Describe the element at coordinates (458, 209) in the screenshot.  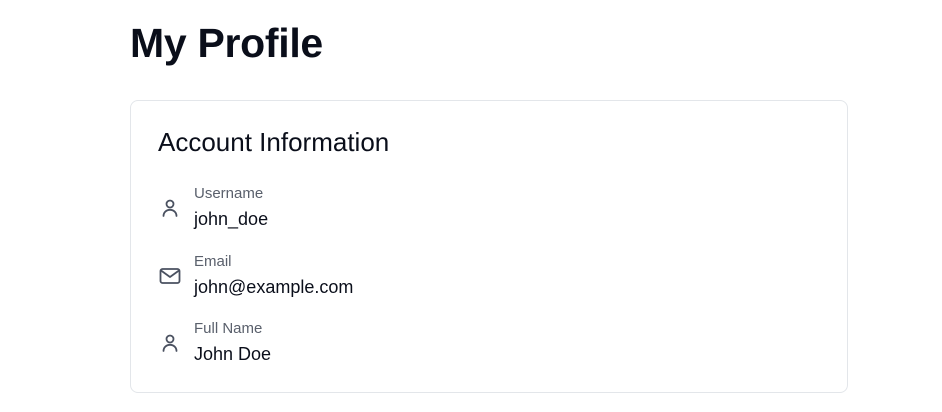
I see `username-row: Username john_doe` at that location.